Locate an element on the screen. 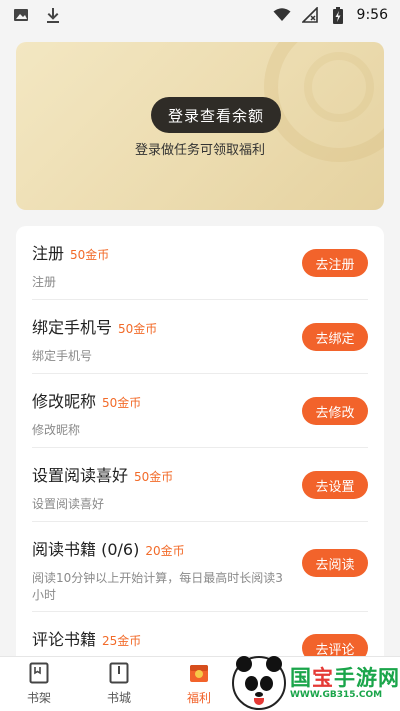 Image resolution: width=400 pixels, height=711 pixels. login-view-balance-button: 登录查看余额 is located at coordinates (216, 115).